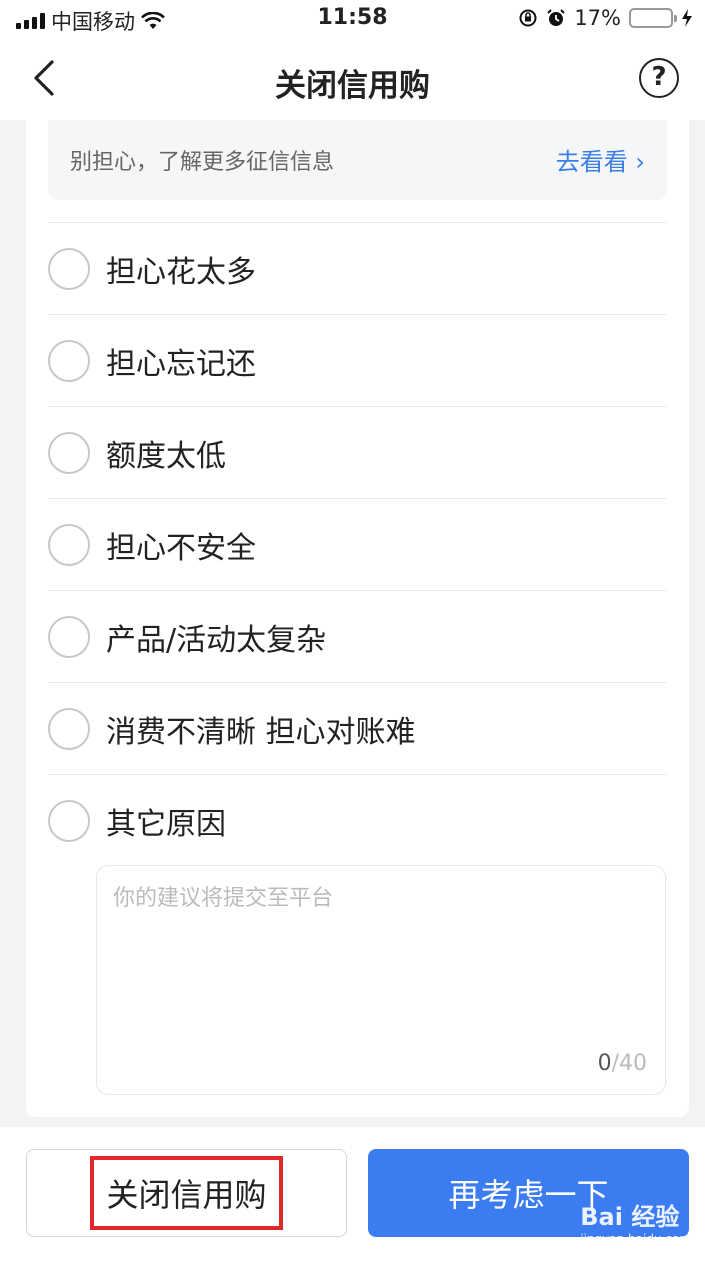 This screenshot has height=1261, width=705. I want to click on baidu-jingyan-watermark: Bai 经验 jingyan.baidu.com, so click(635, 1221).